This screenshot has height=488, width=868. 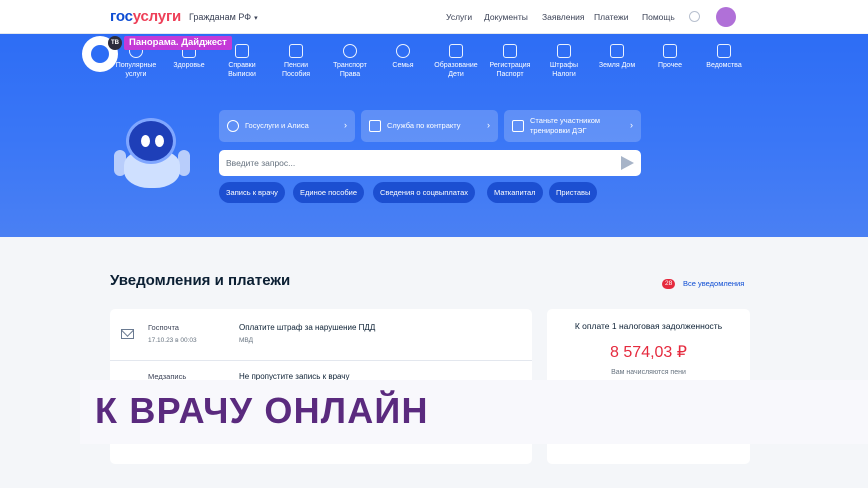 I want to click on chip-social-payments: Сведения о соцвыплатах, so click(x=424, y=192).